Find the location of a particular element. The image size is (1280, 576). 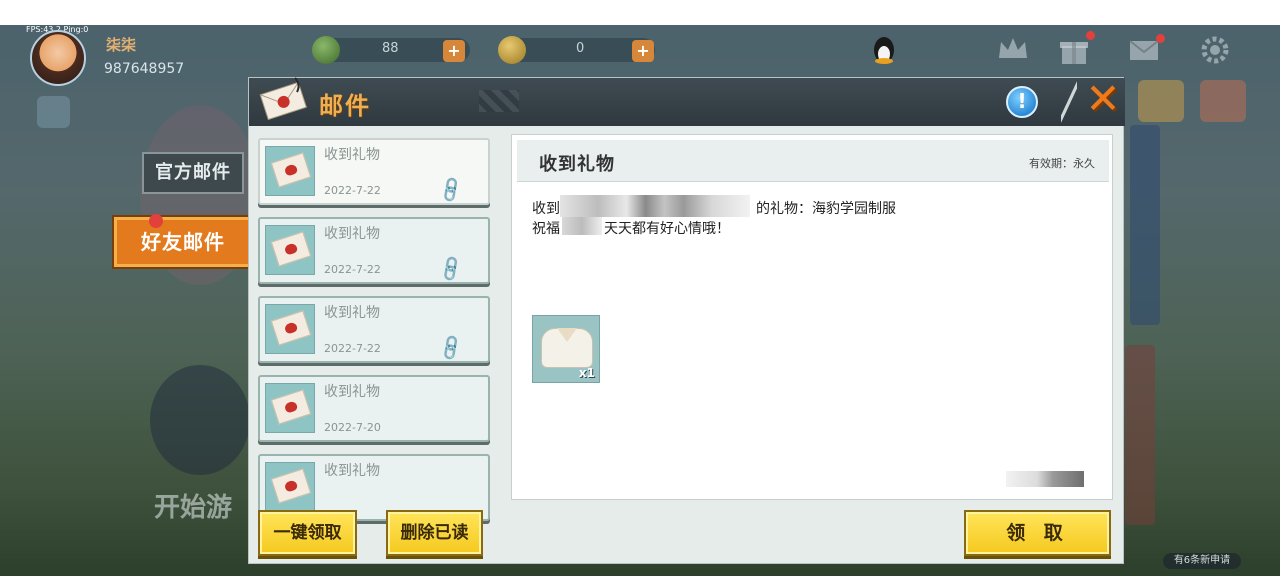

gift-notification-dot is located at coordinates (1090, 35).